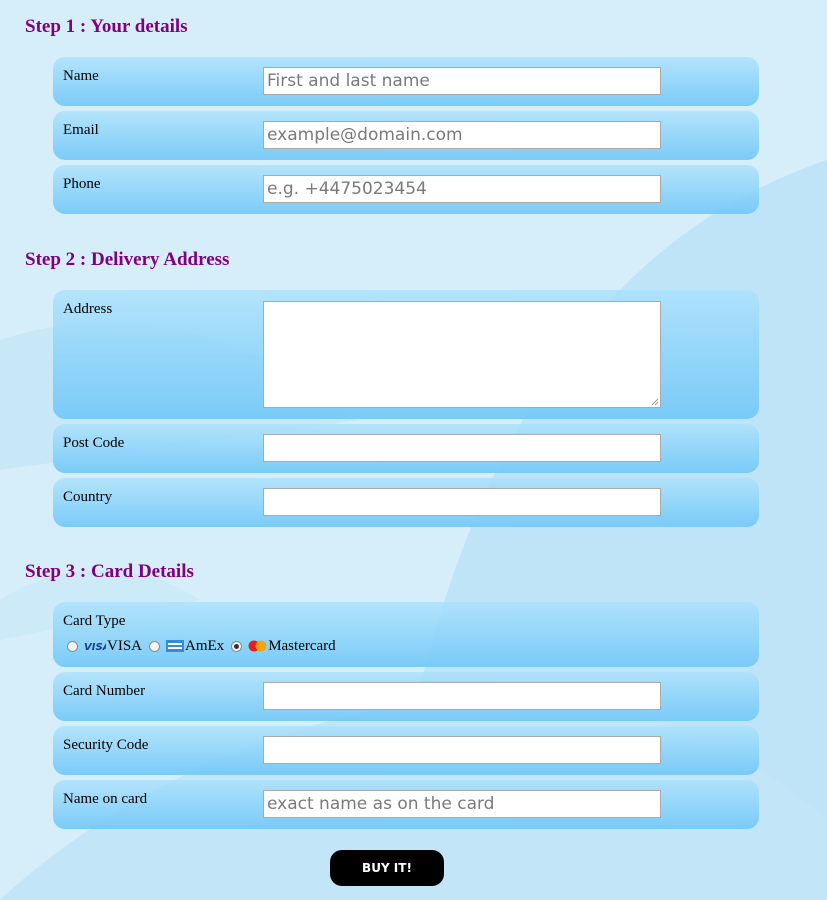 This screenshot has height=900, width=827. I want to click on svg-text: VISA, so click(95, 647).